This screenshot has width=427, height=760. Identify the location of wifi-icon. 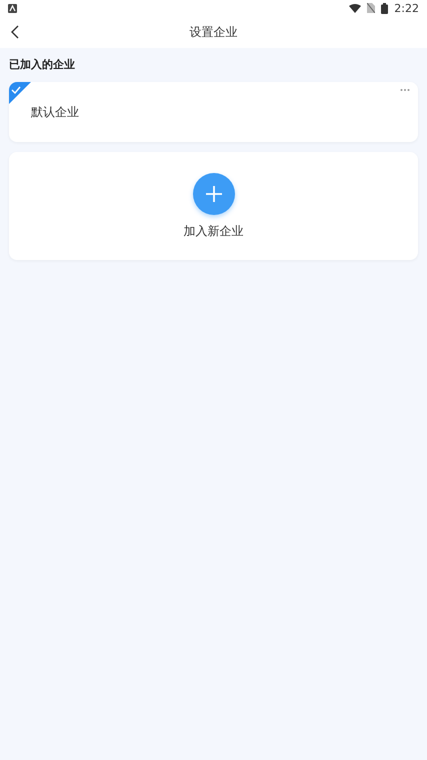
(355, 8).